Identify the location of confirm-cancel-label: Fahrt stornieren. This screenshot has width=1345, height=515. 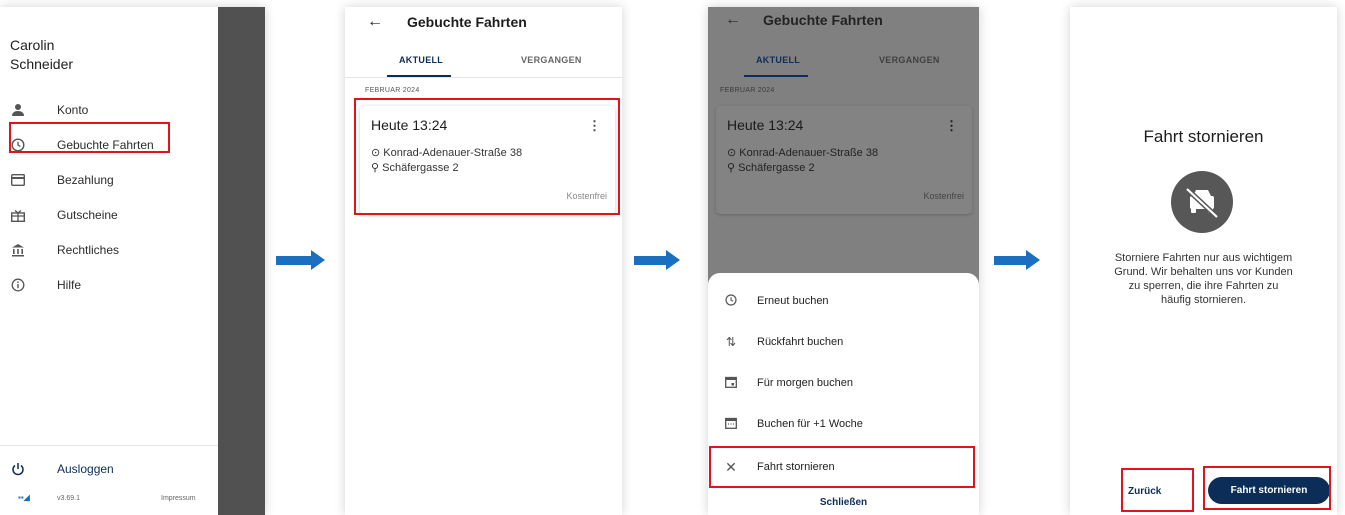
(1269, 490).